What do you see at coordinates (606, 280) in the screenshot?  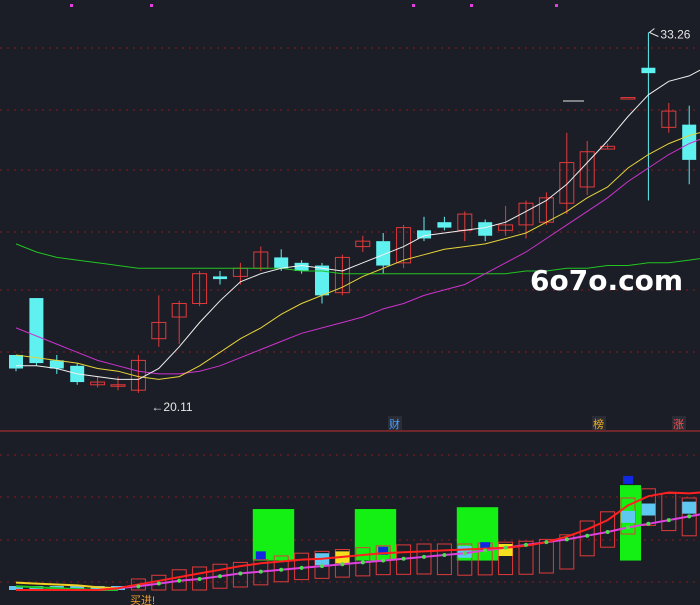 I see `watermark-text: 6o7o.com` at bounding box center [606, 280].